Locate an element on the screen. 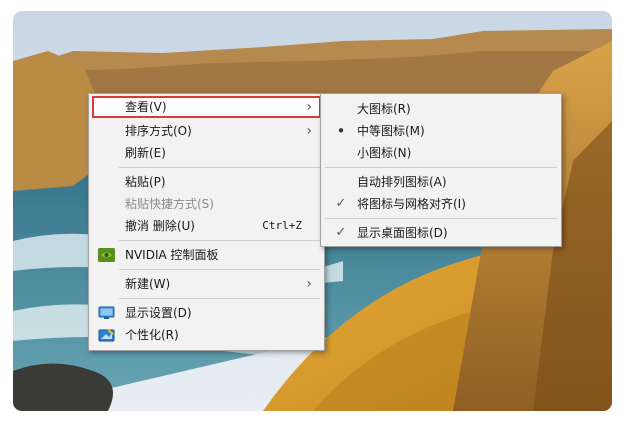  personalize-icon is located at coordinates (106, 335).